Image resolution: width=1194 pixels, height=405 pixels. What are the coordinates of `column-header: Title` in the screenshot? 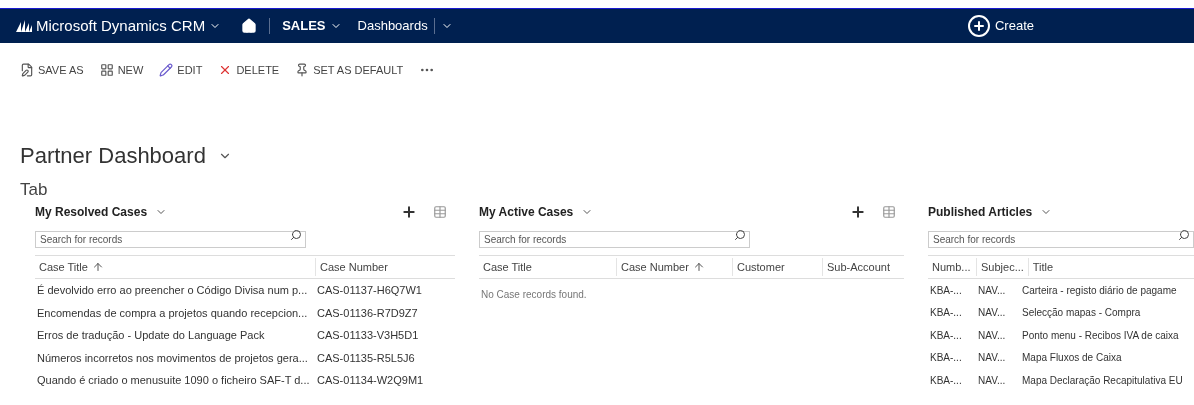 It's located at (1110, 267).